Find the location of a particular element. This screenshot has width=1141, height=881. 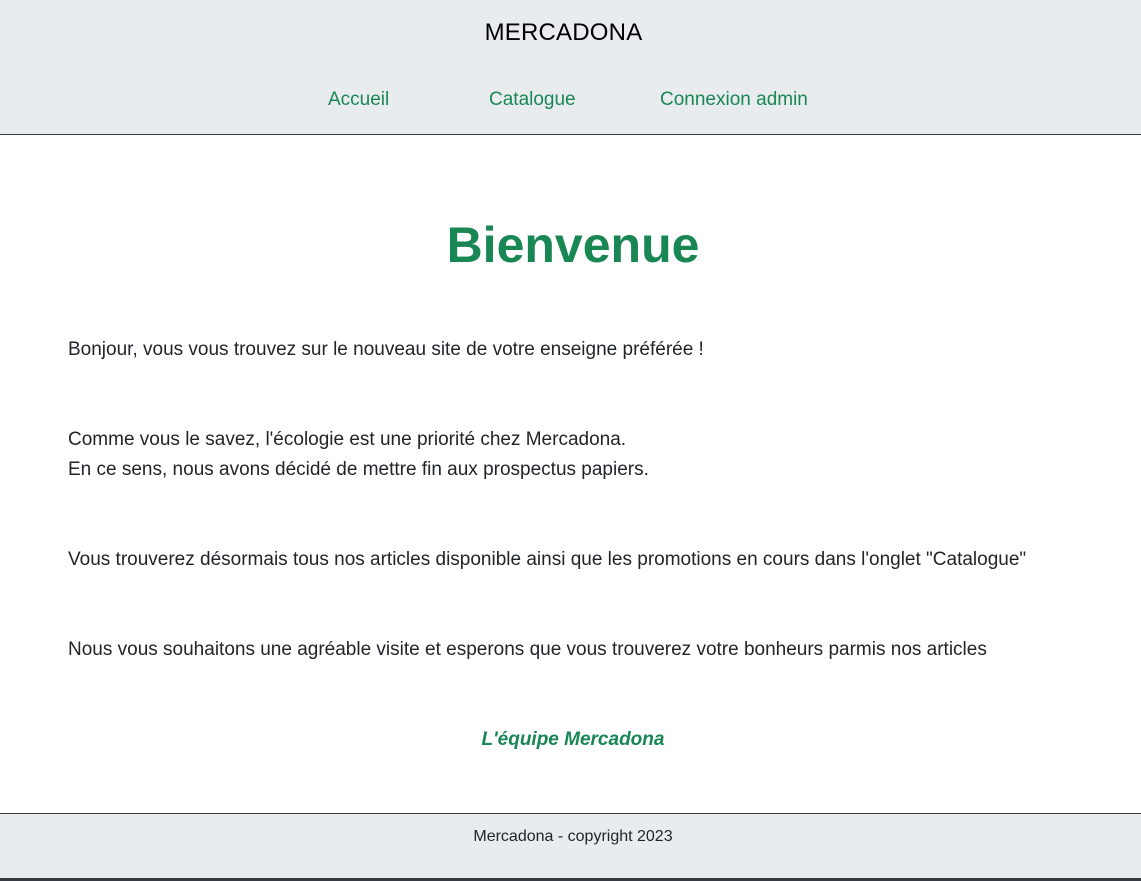

copyright-text: Mercadona - copyright 2023 is located at coordinates (573, 836).